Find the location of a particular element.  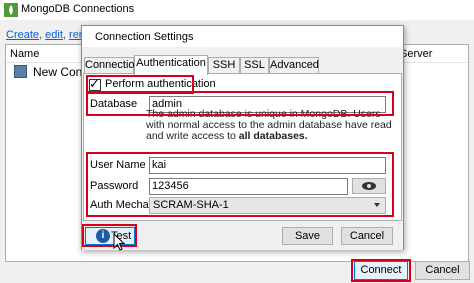

create-link: Create is located at coordinates (22, 35).